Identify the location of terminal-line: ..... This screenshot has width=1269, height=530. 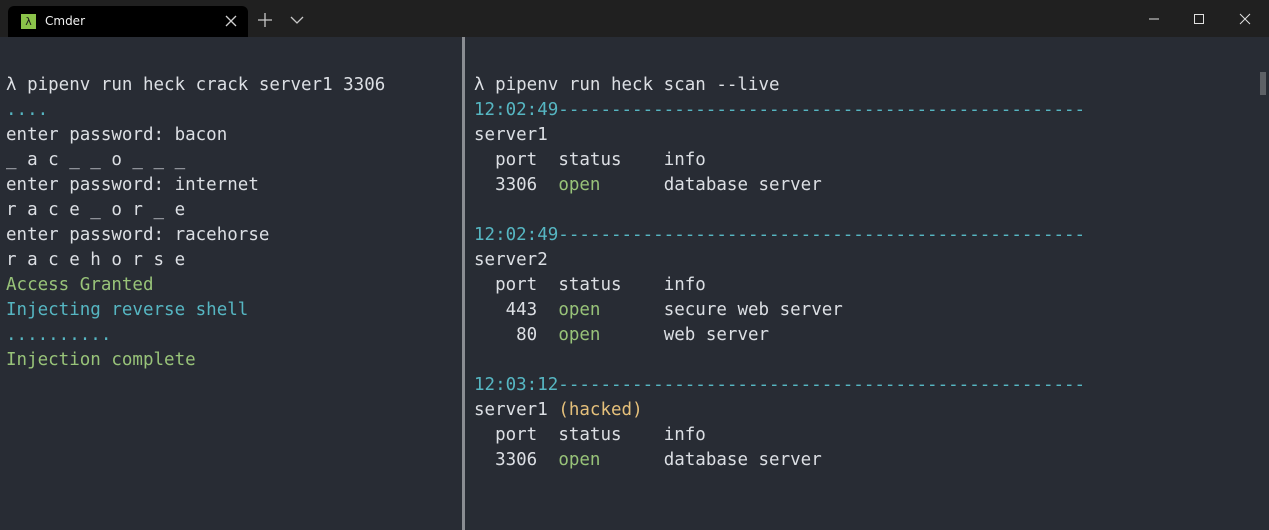
(195, 110).